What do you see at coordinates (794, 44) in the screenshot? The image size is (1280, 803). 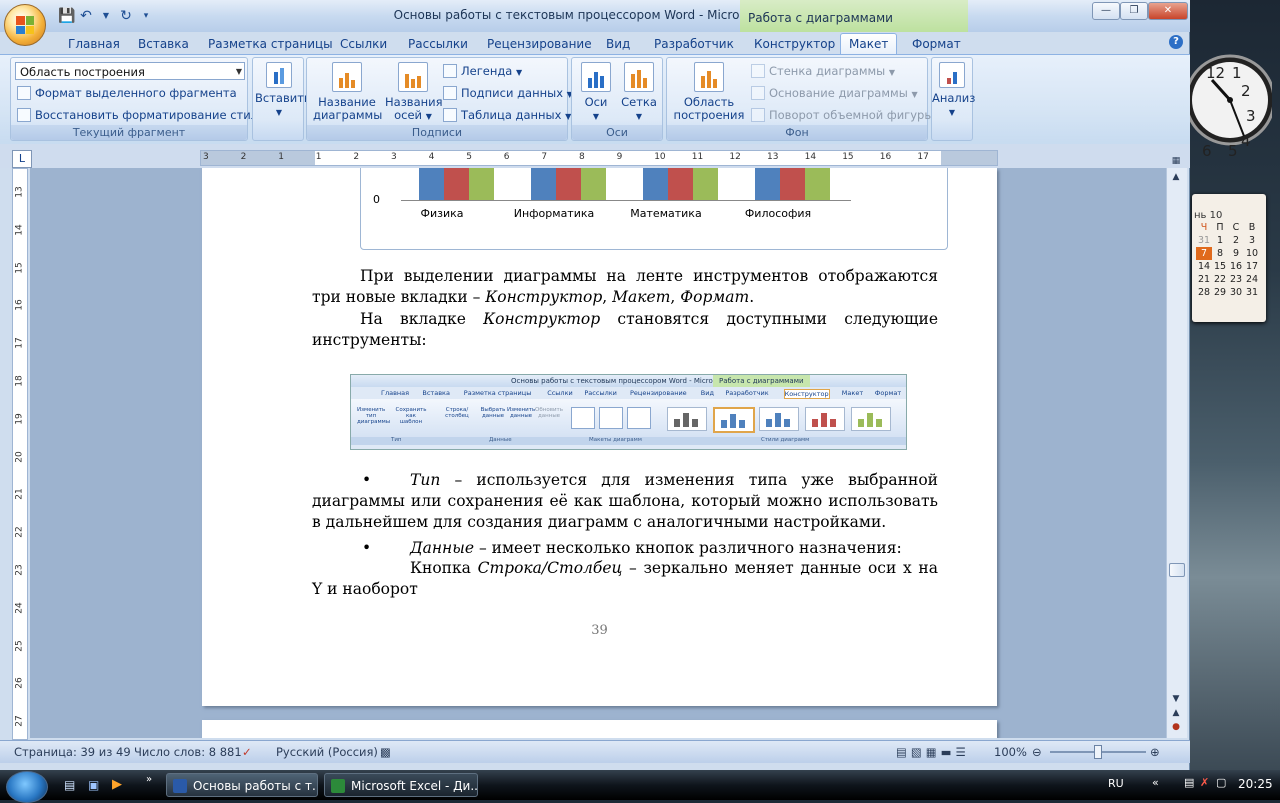 I see `tab-design: Конструктор` at bounding box center [794, 44].